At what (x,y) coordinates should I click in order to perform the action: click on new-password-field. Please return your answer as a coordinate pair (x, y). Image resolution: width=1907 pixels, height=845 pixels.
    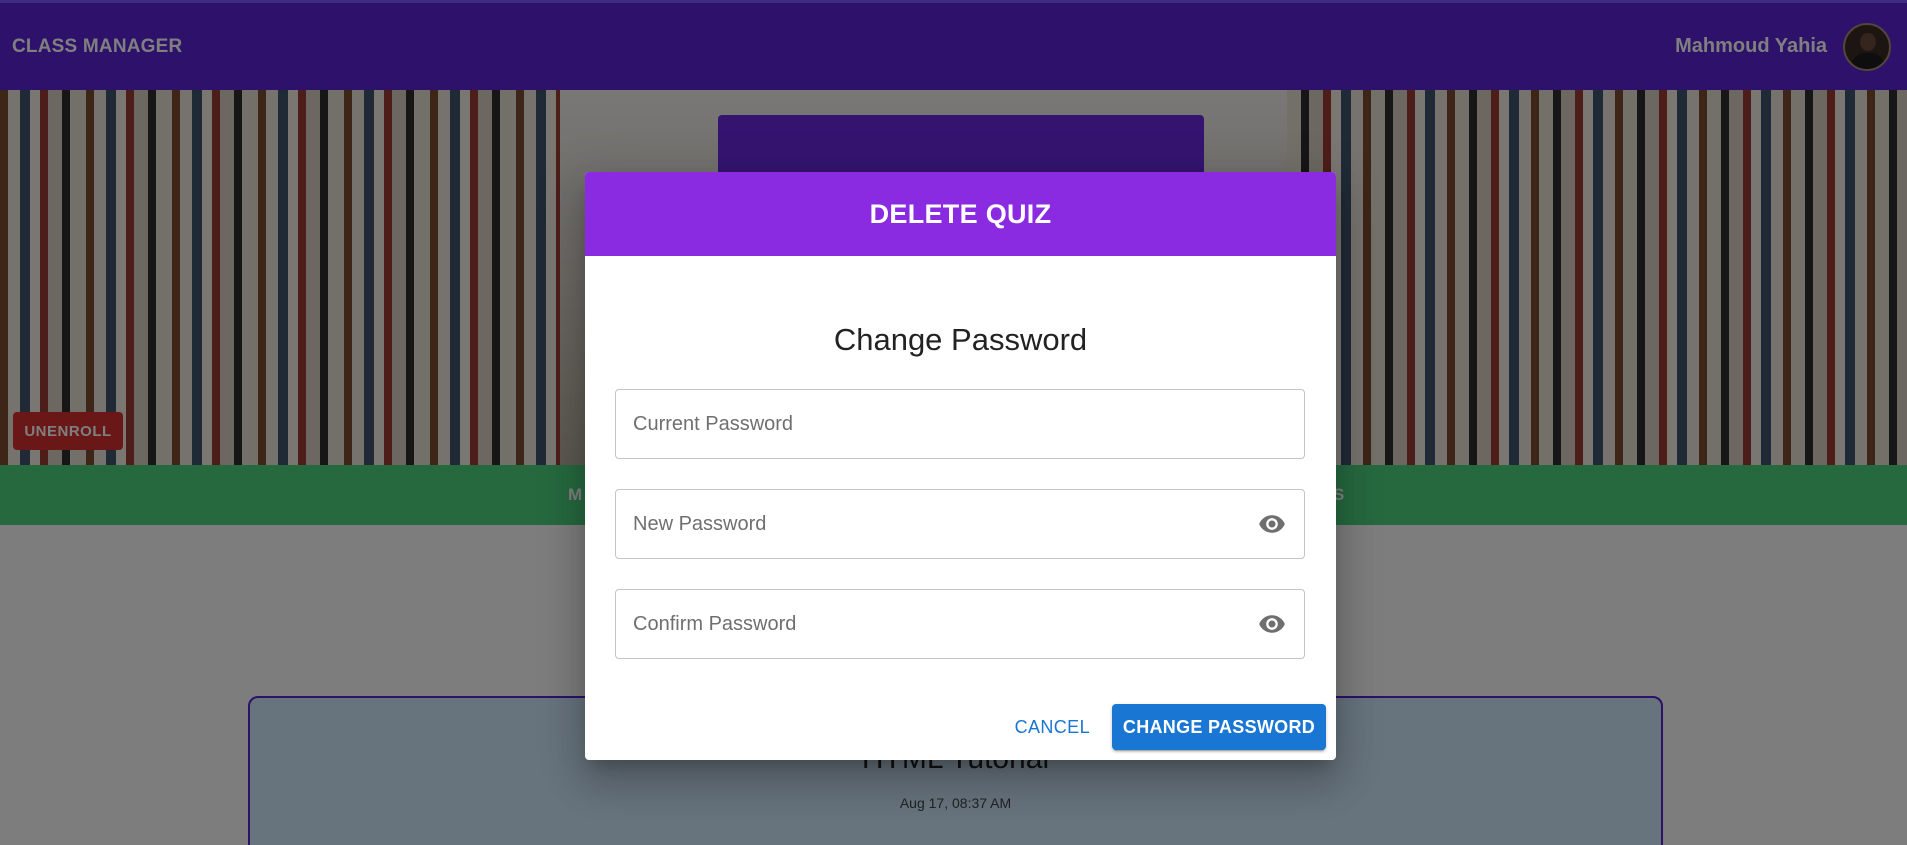
    Looking at the image, I should click on (960, 524).